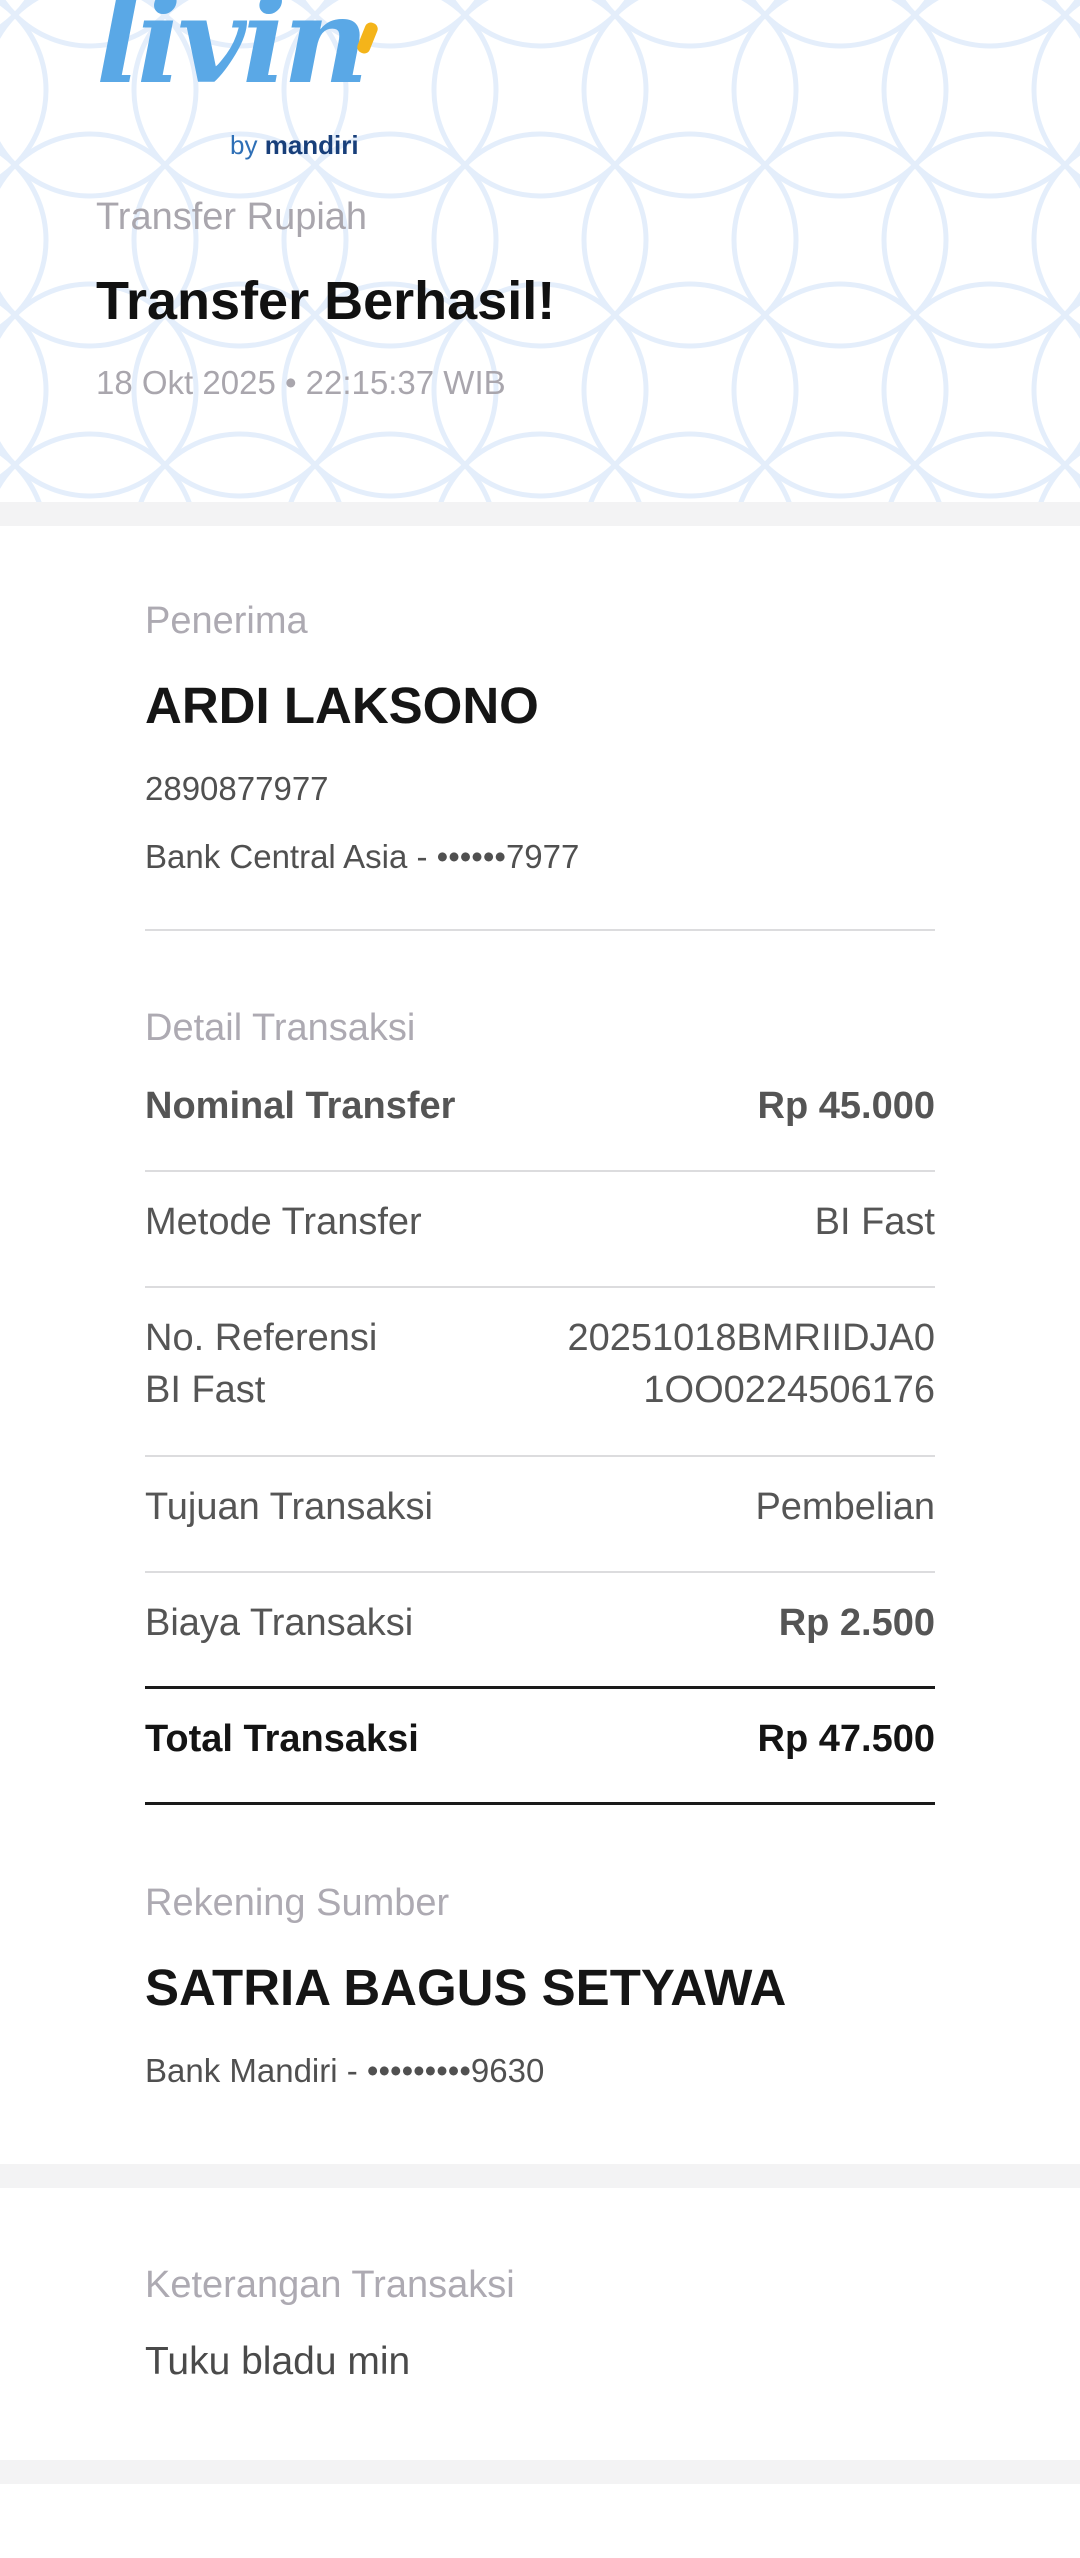 This screenshot has width=1080, height=2558. Describe the element at coordinates (300, 1106) in the screenshot. I see `nominal-transfer-label: Nominal Transfer` at that location.